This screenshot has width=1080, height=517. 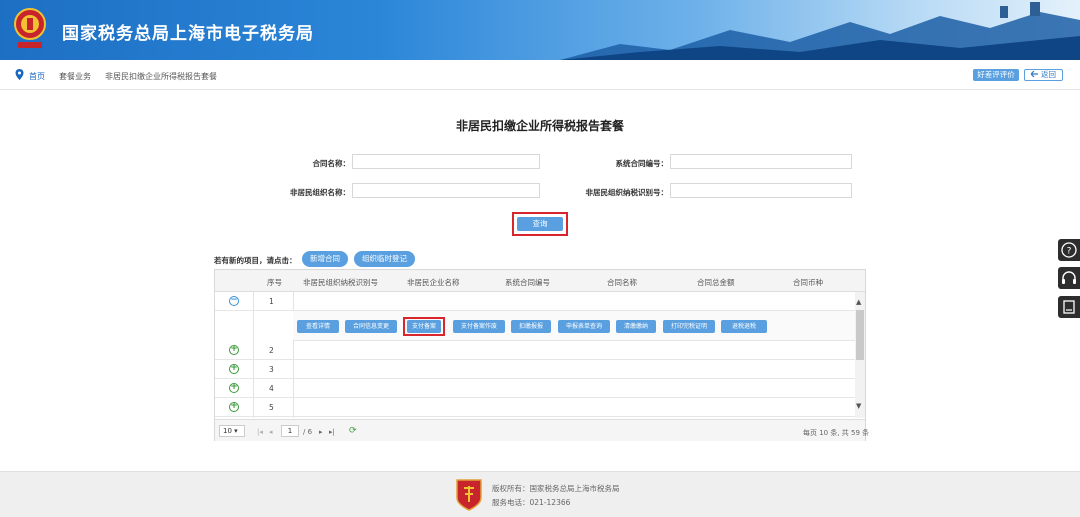 I want to click on help-icon: ?, so click(x=1069, y=250).